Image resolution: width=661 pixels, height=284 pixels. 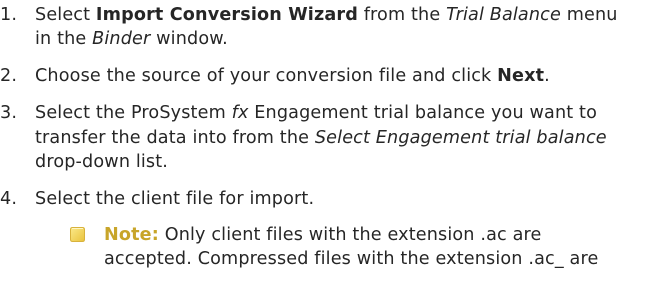 What do you see at coordinates (77, 234) in the screenshot?
I see `note-icon` at bounding box center [77, 234].